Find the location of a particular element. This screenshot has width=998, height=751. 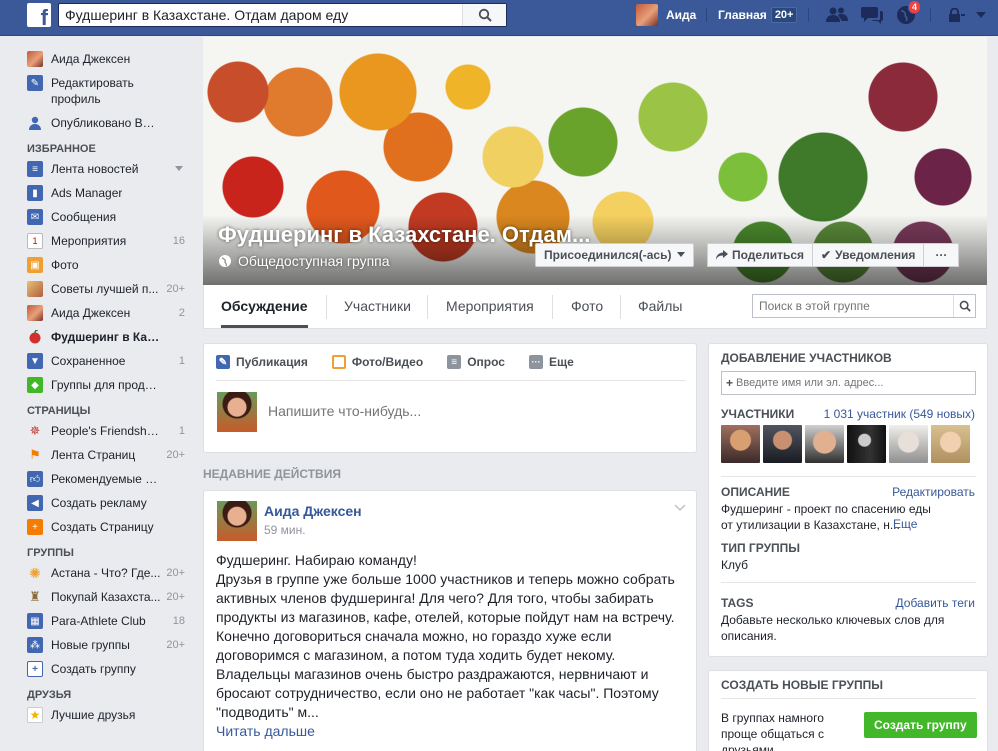

globe-icon is located at coordinates (225, 261).